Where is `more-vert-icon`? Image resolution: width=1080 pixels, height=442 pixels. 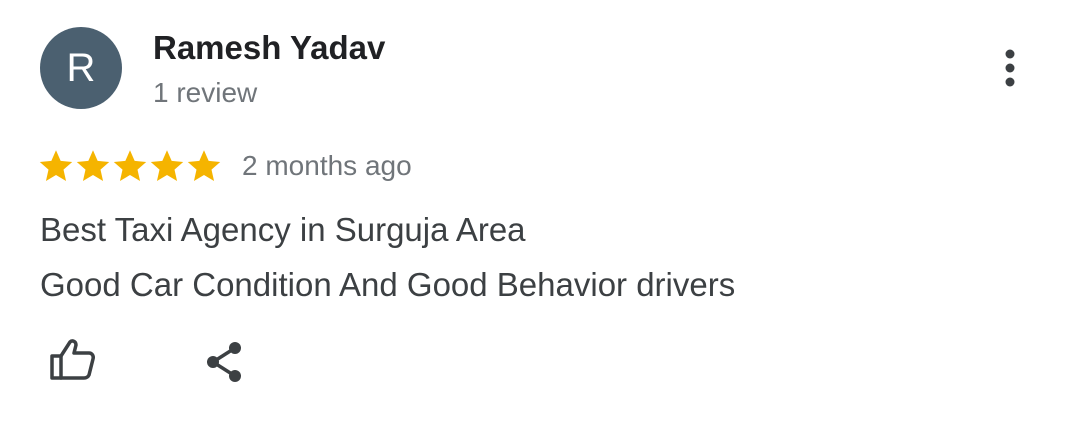 more-vert-icon is located at coordinates (1010, 68).